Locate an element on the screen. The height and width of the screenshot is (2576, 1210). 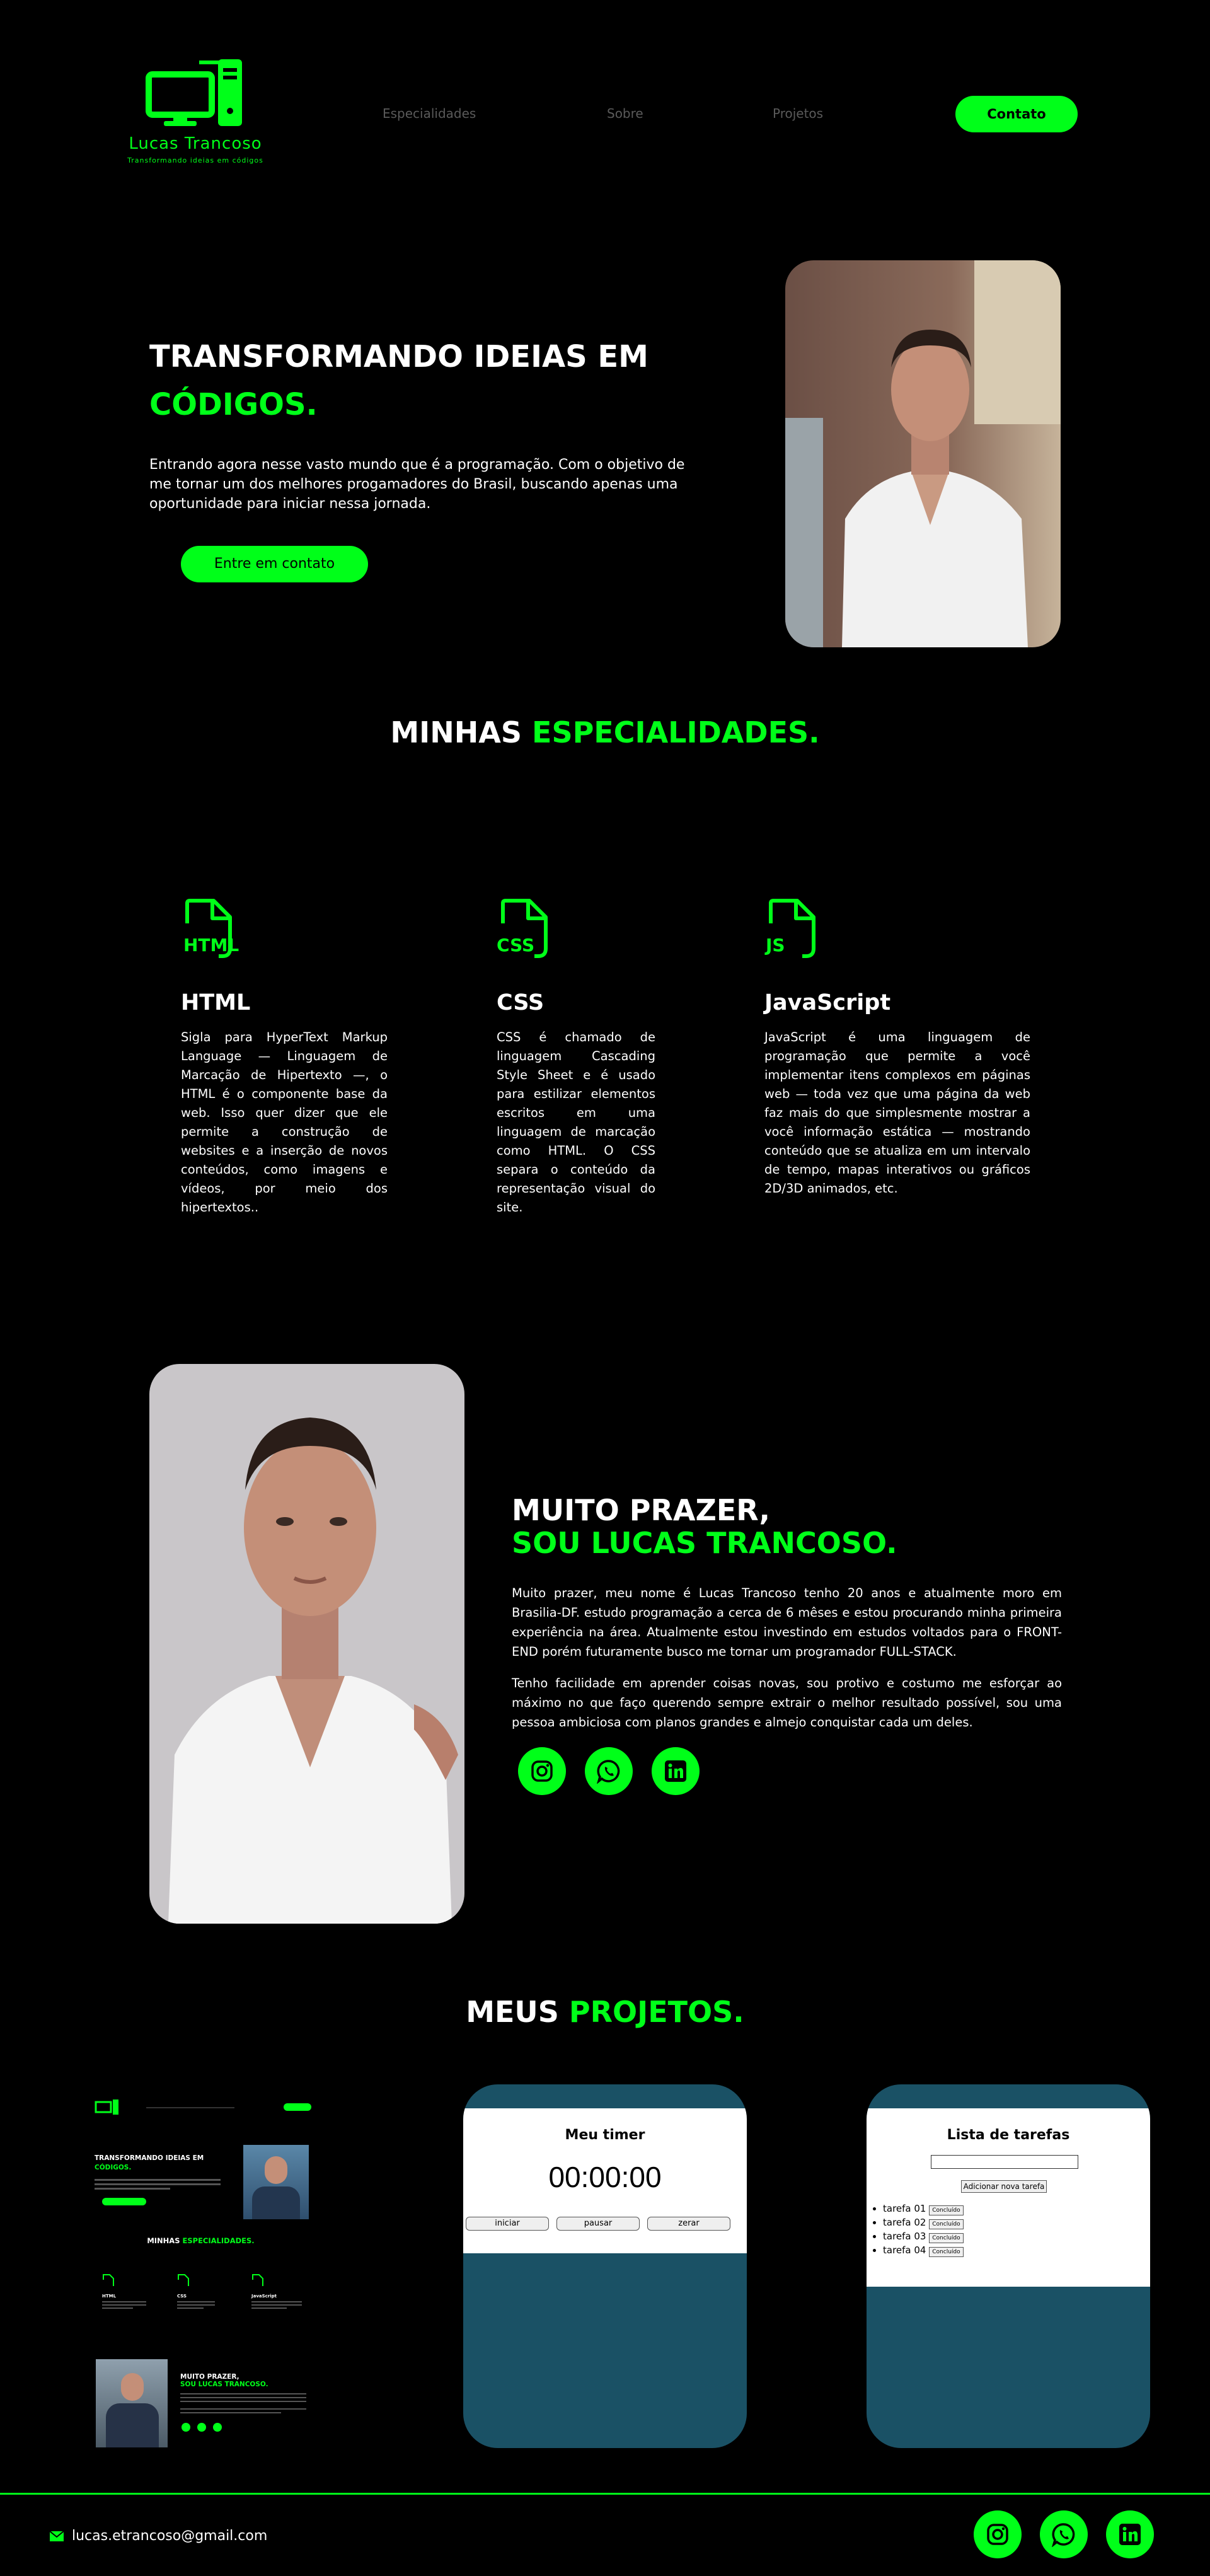
mini-spec-title: MINHAS ESPECIALIDADES. is located at coordinates (200, 2240).